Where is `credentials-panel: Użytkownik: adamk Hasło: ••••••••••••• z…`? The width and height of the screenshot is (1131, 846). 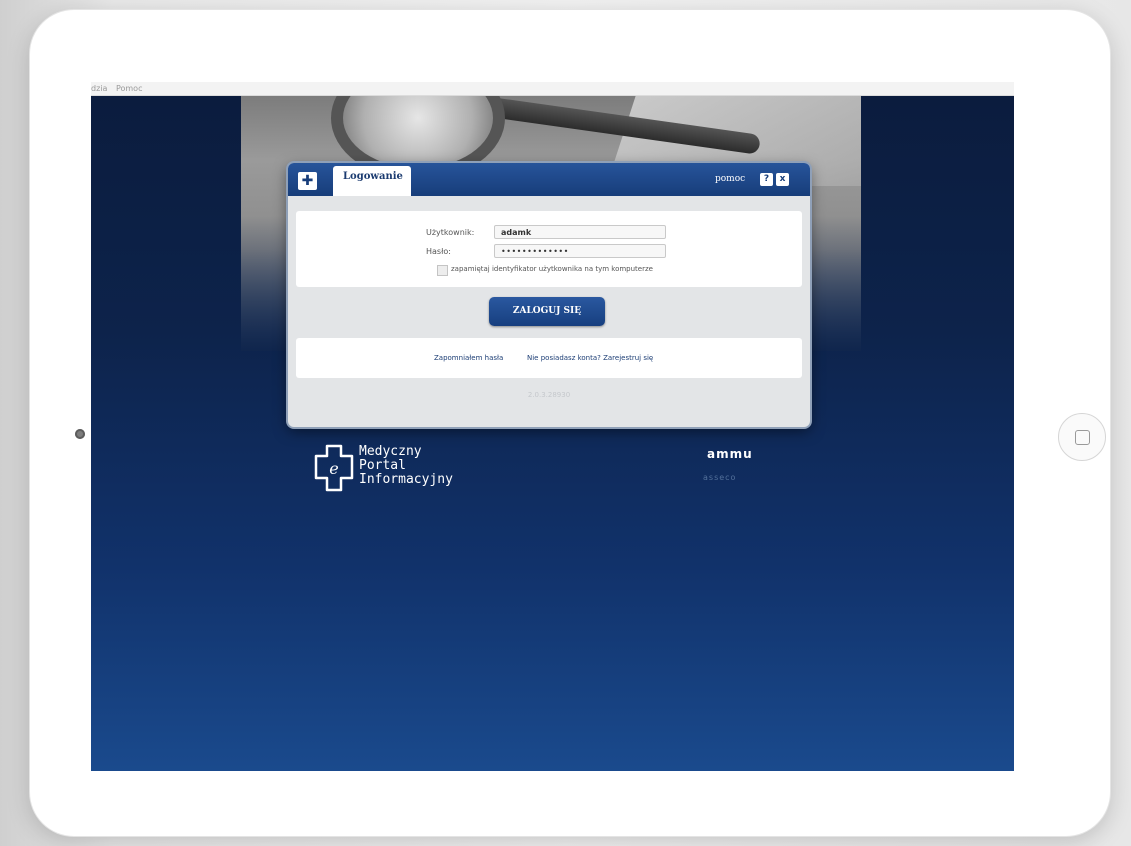
credentials-panel: Użytkownik: adamk Hasło: ••••••••••••• z… is located at coordinates (549, 249).